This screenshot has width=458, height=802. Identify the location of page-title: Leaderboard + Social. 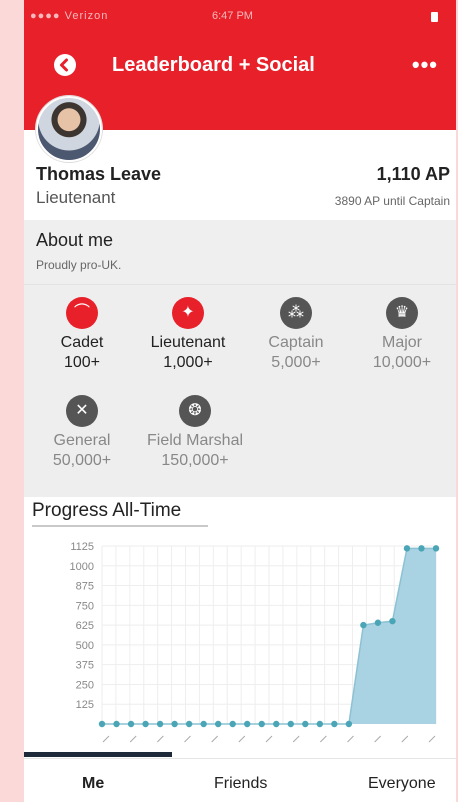
(213, 65).